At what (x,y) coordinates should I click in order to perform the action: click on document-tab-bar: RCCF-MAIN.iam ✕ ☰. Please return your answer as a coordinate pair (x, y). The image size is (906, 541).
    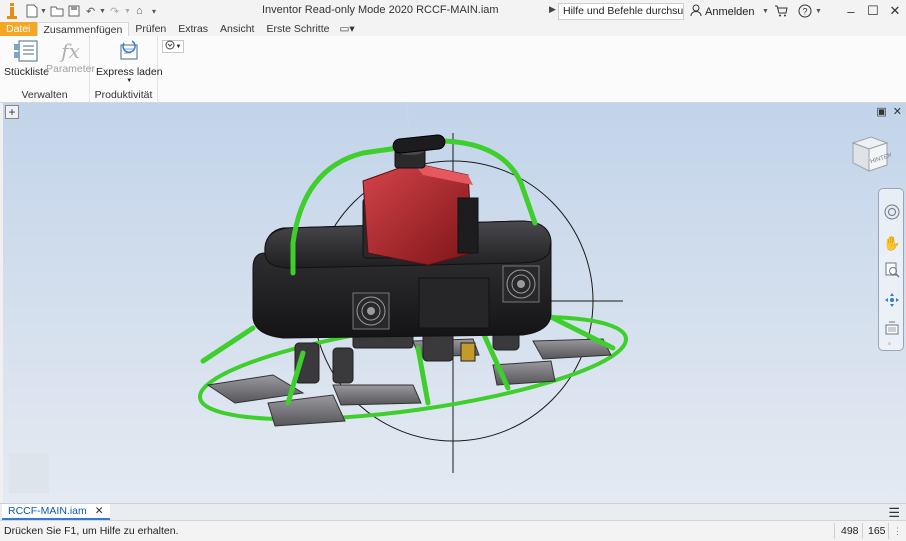
    Looking at the image, I should click on (453, 511).